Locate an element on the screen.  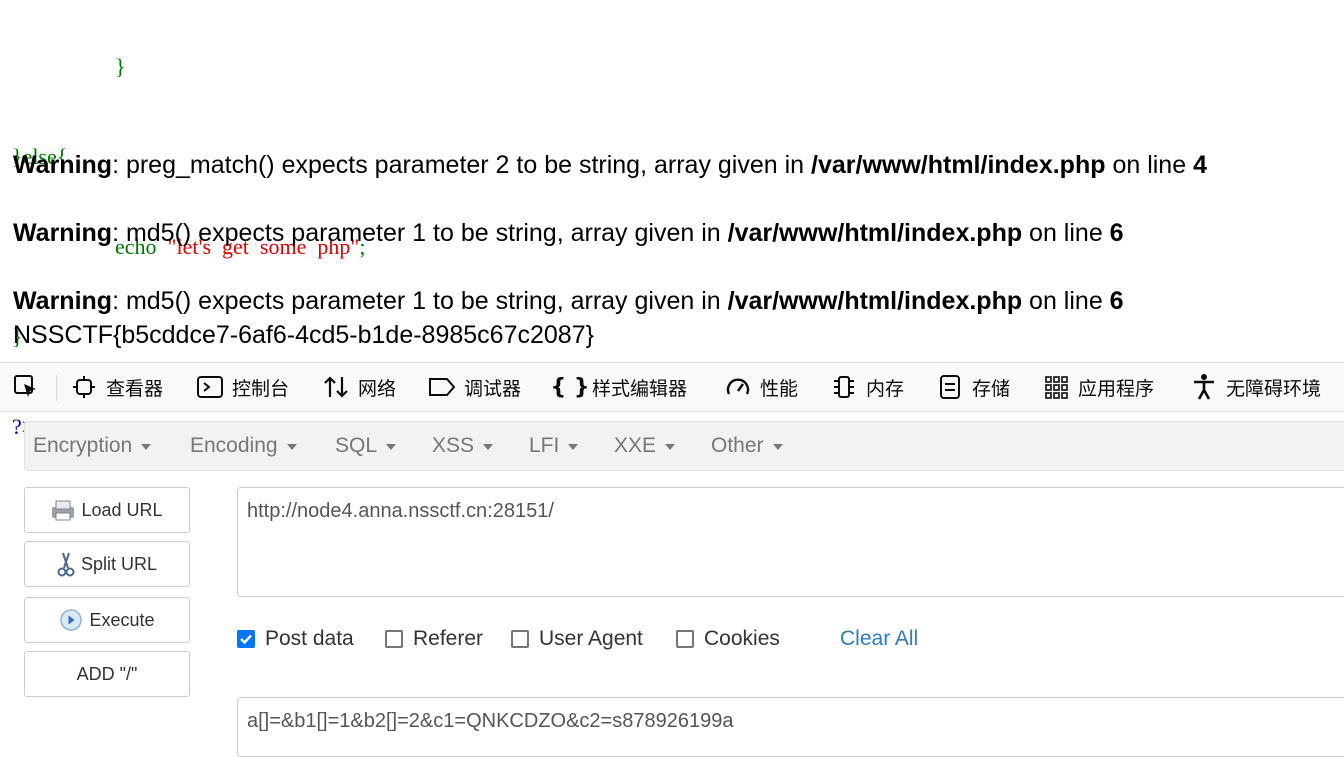
code-line-brace: } is located at coordinates (120, 66).